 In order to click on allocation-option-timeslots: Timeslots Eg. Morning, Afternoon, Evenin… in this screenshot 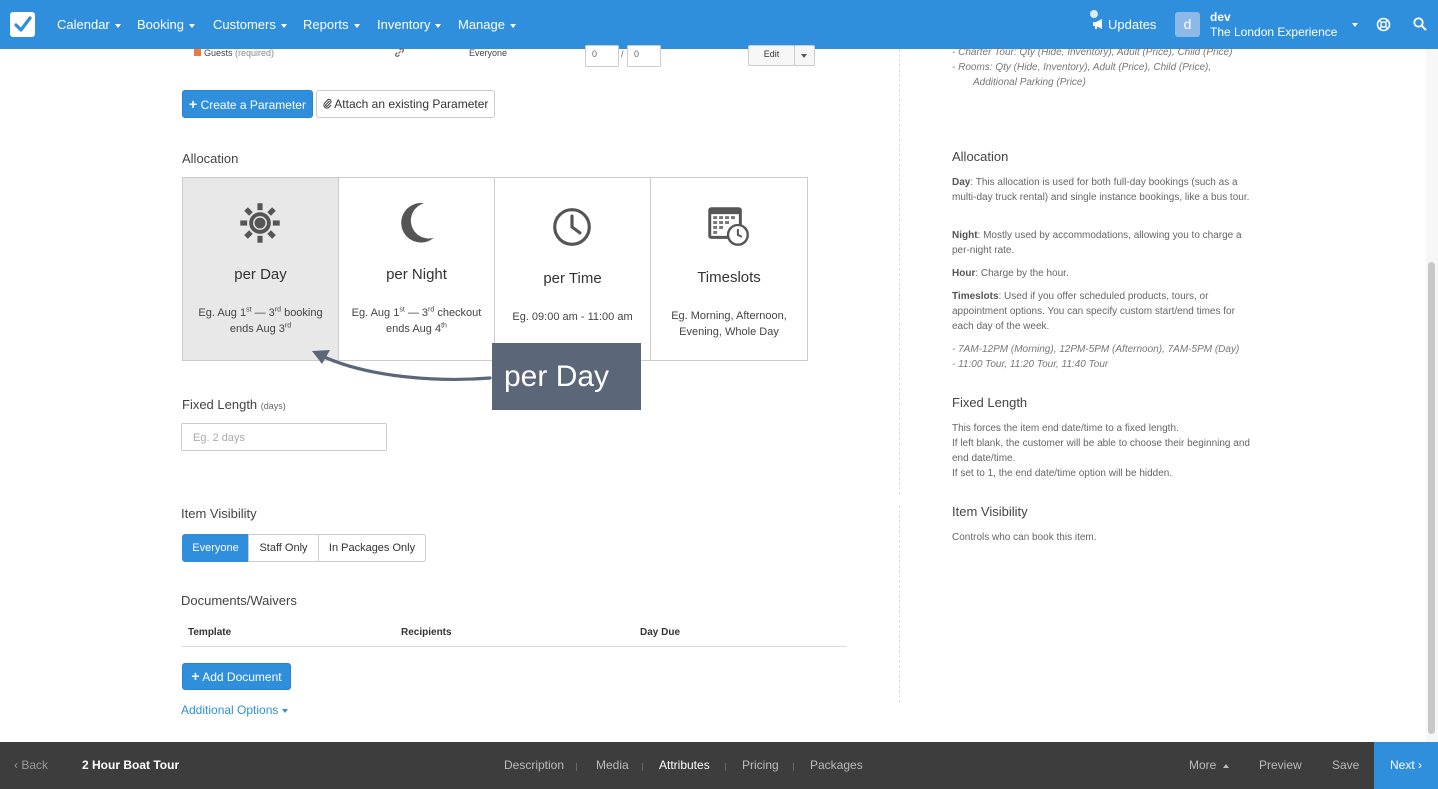, I will do `click(729, 269)`.